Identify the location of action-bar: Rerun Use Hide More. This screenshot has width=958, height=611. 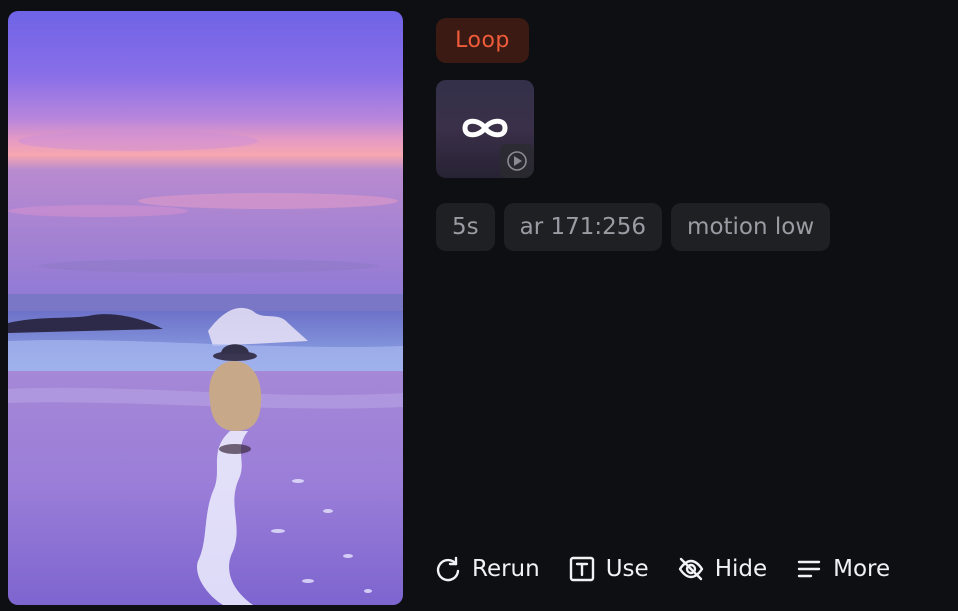
(676, 569).